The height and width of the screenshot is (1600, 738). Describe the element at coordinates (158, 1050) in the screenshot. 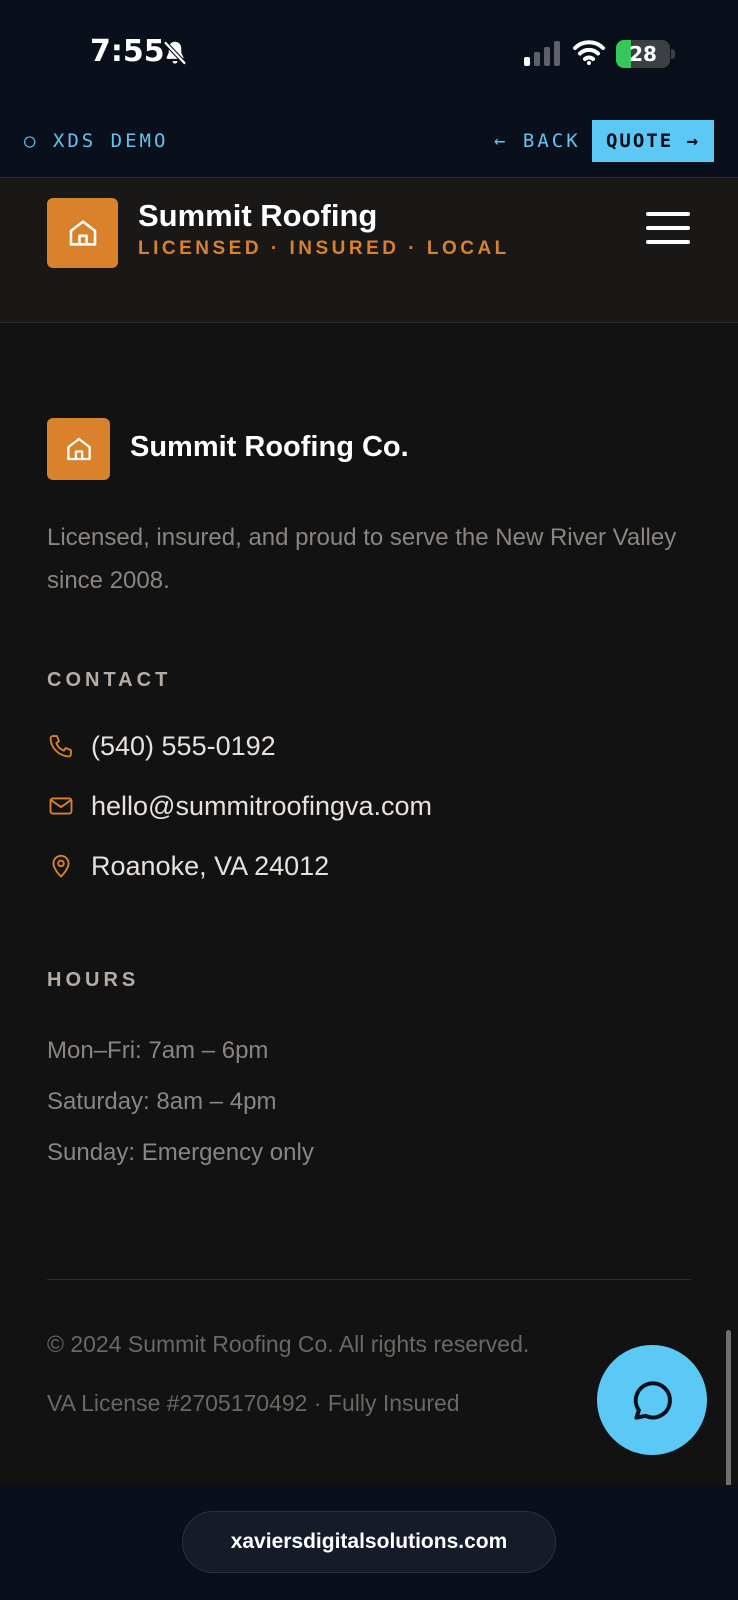

I see `hours-weekday: Mon–Fri: 7am – 6pm` at that location.